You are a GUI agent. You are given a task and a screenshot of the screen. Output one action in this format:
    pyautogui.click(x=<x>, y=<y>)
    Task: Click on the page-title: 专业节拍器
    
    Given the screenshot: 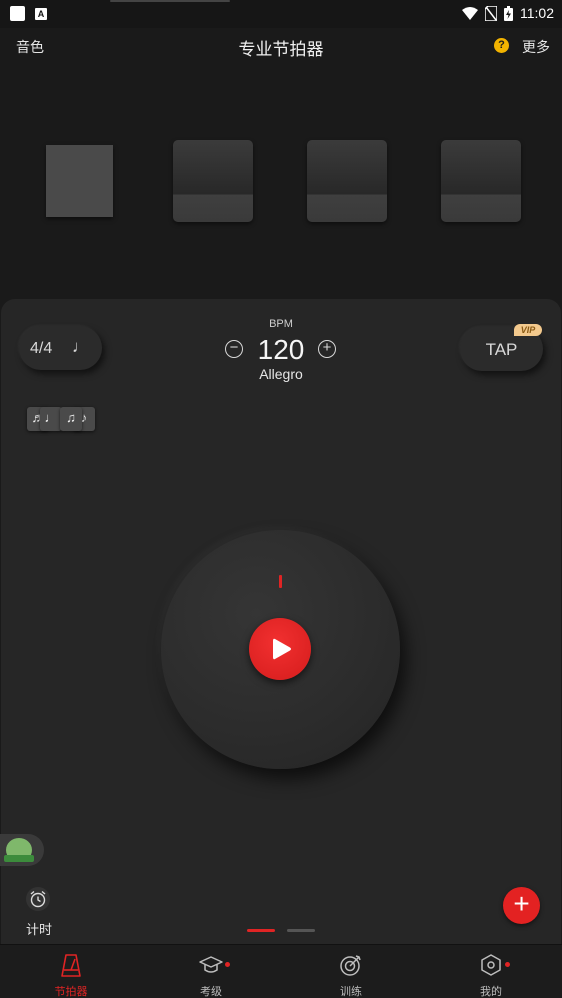 What is the action you would take?
    pyautogui.click(x=281, y=49)
    